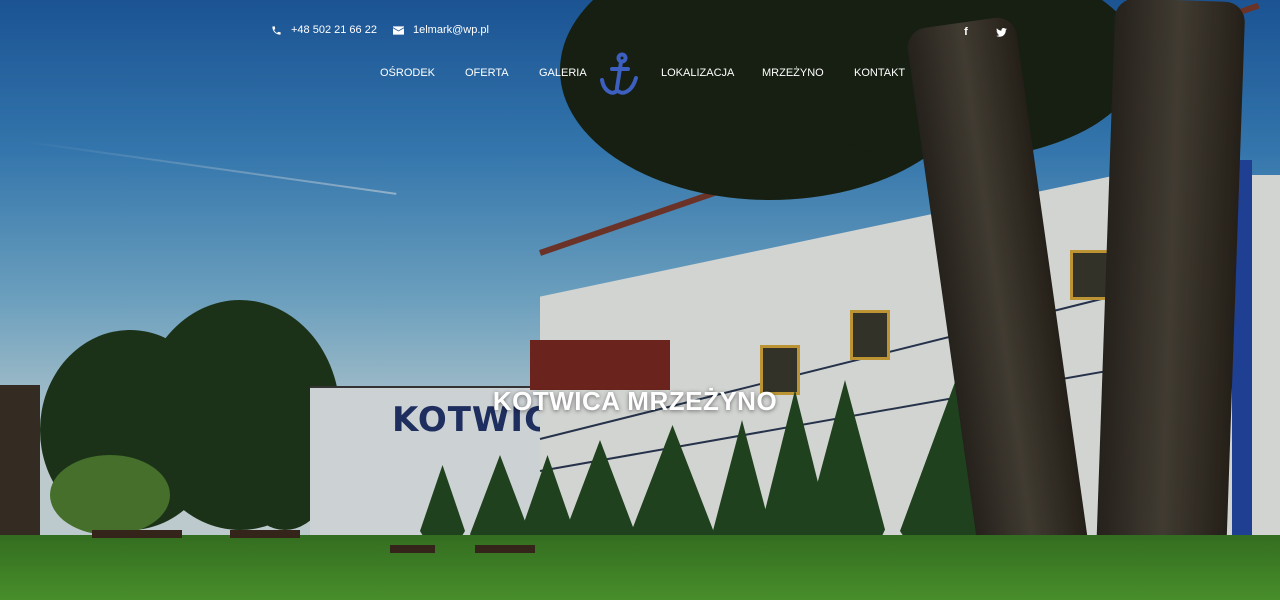 The width and height of the screenshot is (1280, 600). I want to click on phone-icon, so click(276, 30).